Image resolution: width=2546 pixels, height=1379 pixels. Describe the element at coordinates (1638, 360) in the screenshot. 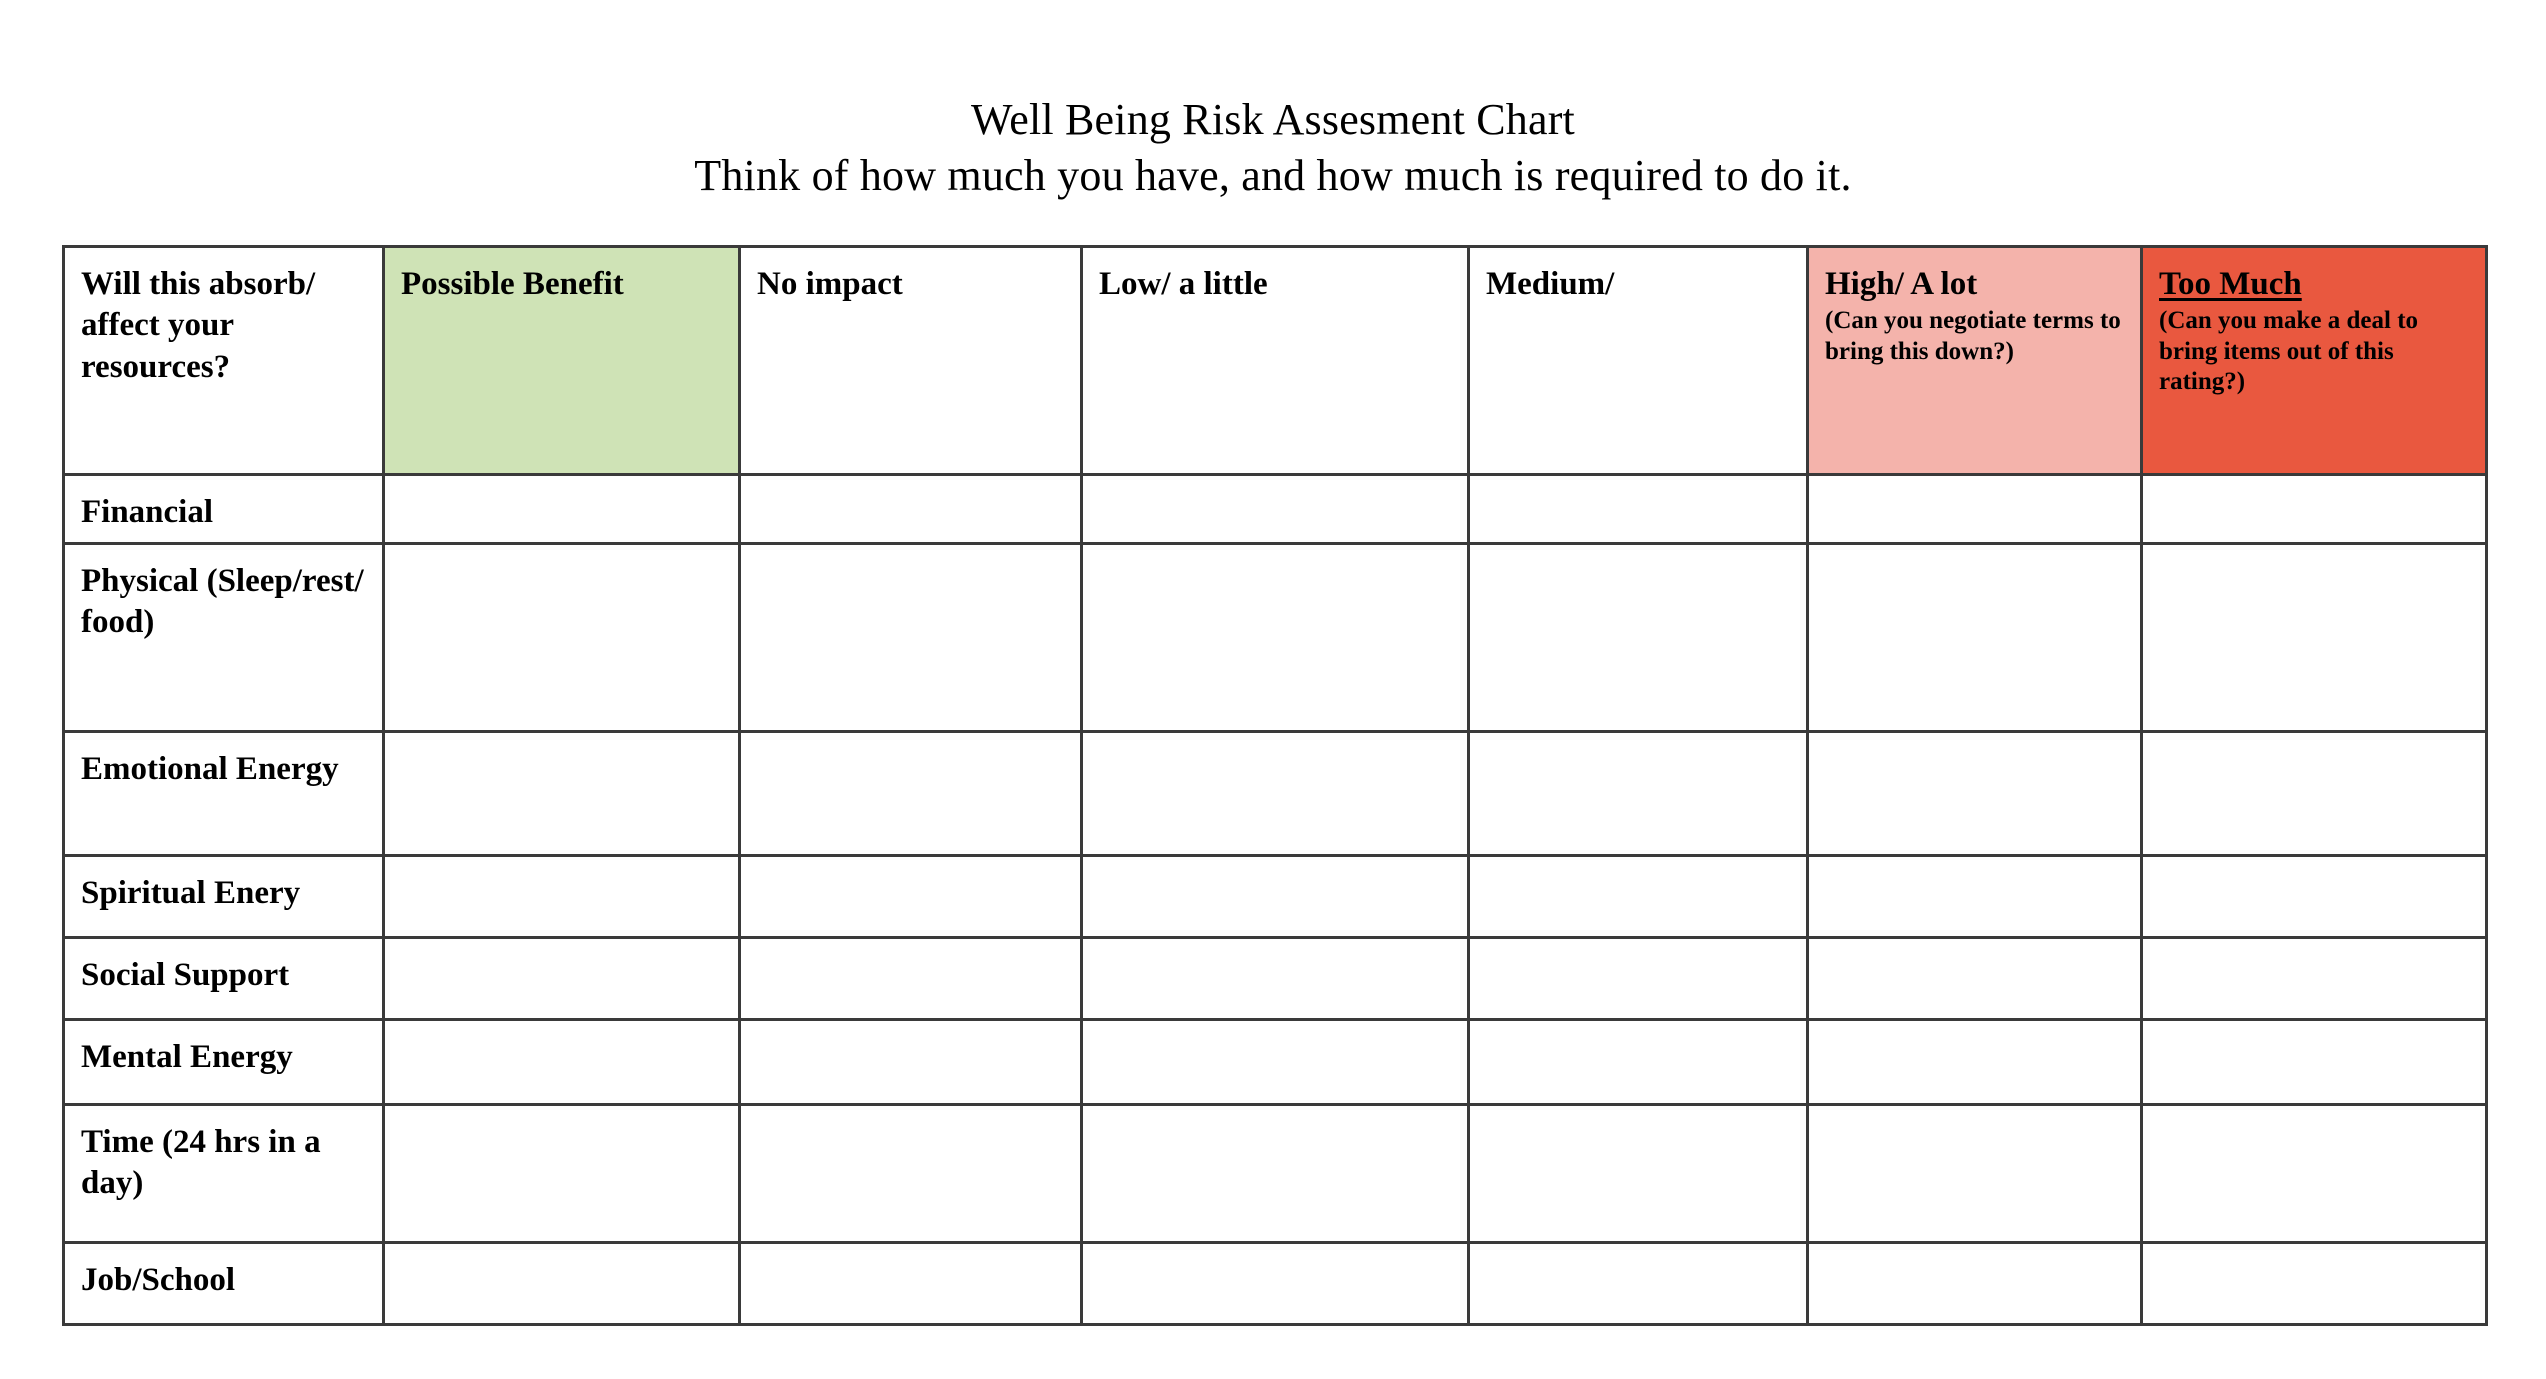

I see `column-header-medium: Medium/` at that location.